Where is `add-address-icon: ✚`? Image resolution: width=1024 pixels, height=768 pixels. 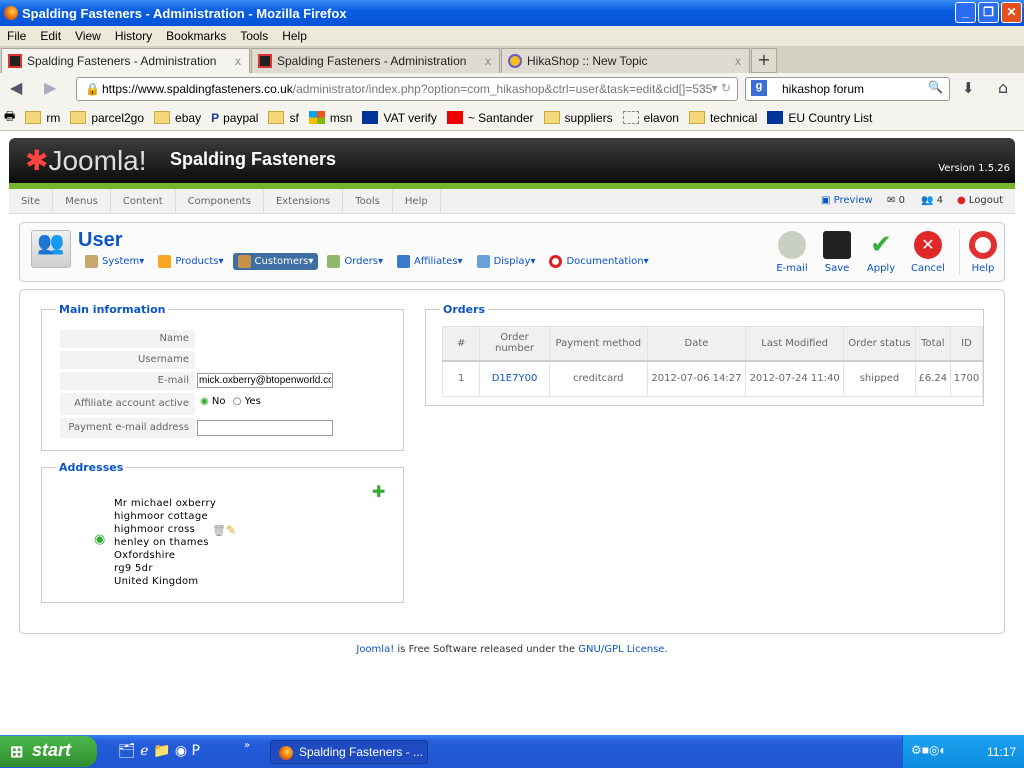 add-address-icon: ✚ is located at coordinates (378, 491).